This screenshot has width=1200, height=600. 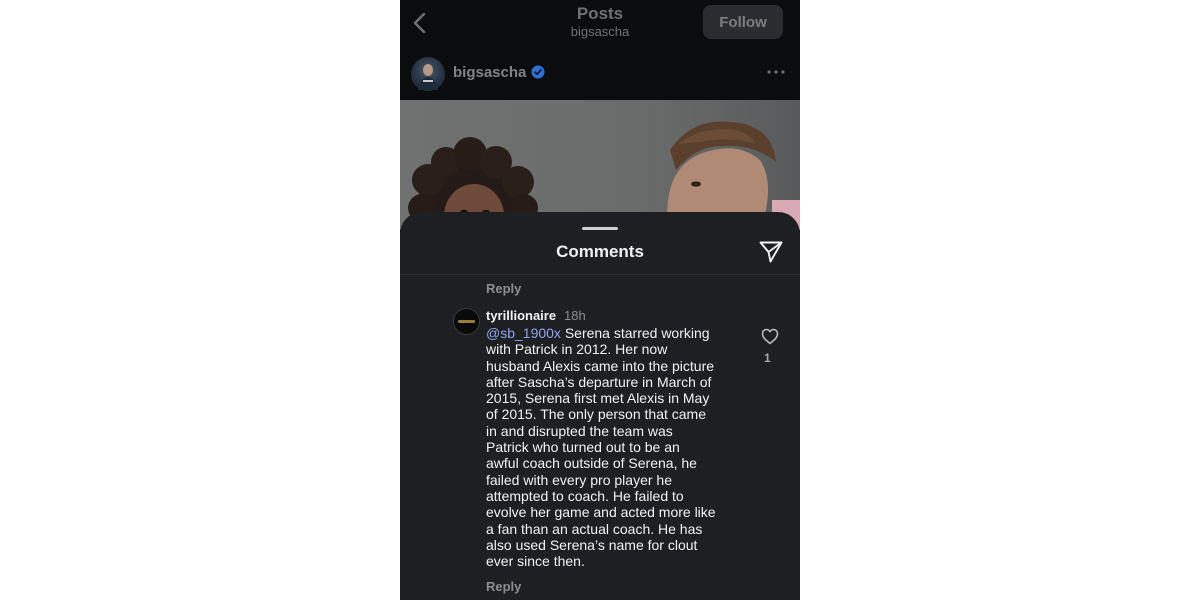 What do you see at coordinates (770, 336) in the screenshot?
I see `like-heart-icon` at bounding box center [770, 336].